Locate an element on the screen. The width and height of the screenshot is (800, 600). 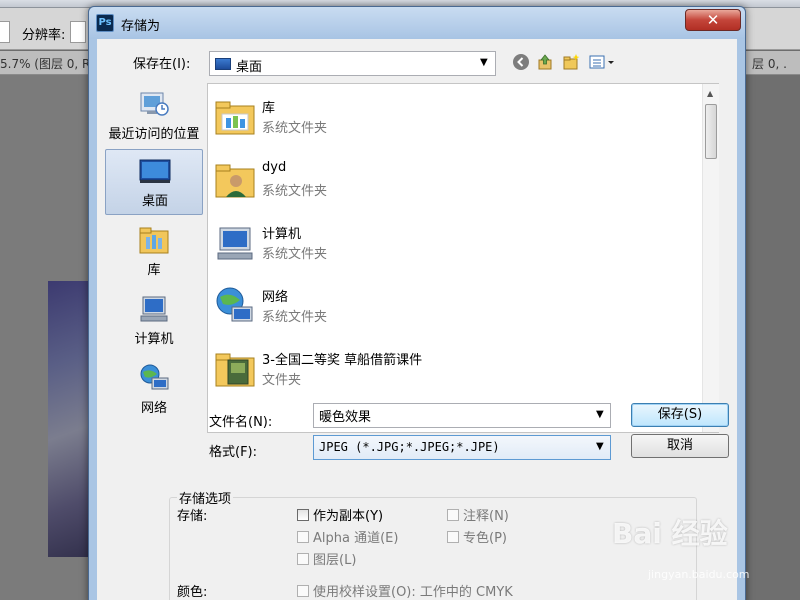
color-label: 颜色: is located at coordinates (192, 592).